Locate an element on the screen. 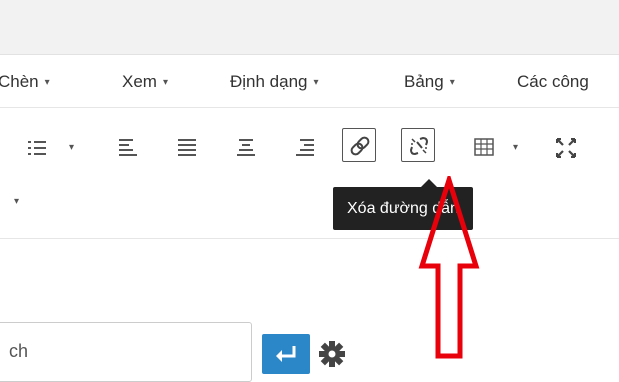 The width and height of the screenshot is (619, 382). submit-button is located at coordinates (286, 354).